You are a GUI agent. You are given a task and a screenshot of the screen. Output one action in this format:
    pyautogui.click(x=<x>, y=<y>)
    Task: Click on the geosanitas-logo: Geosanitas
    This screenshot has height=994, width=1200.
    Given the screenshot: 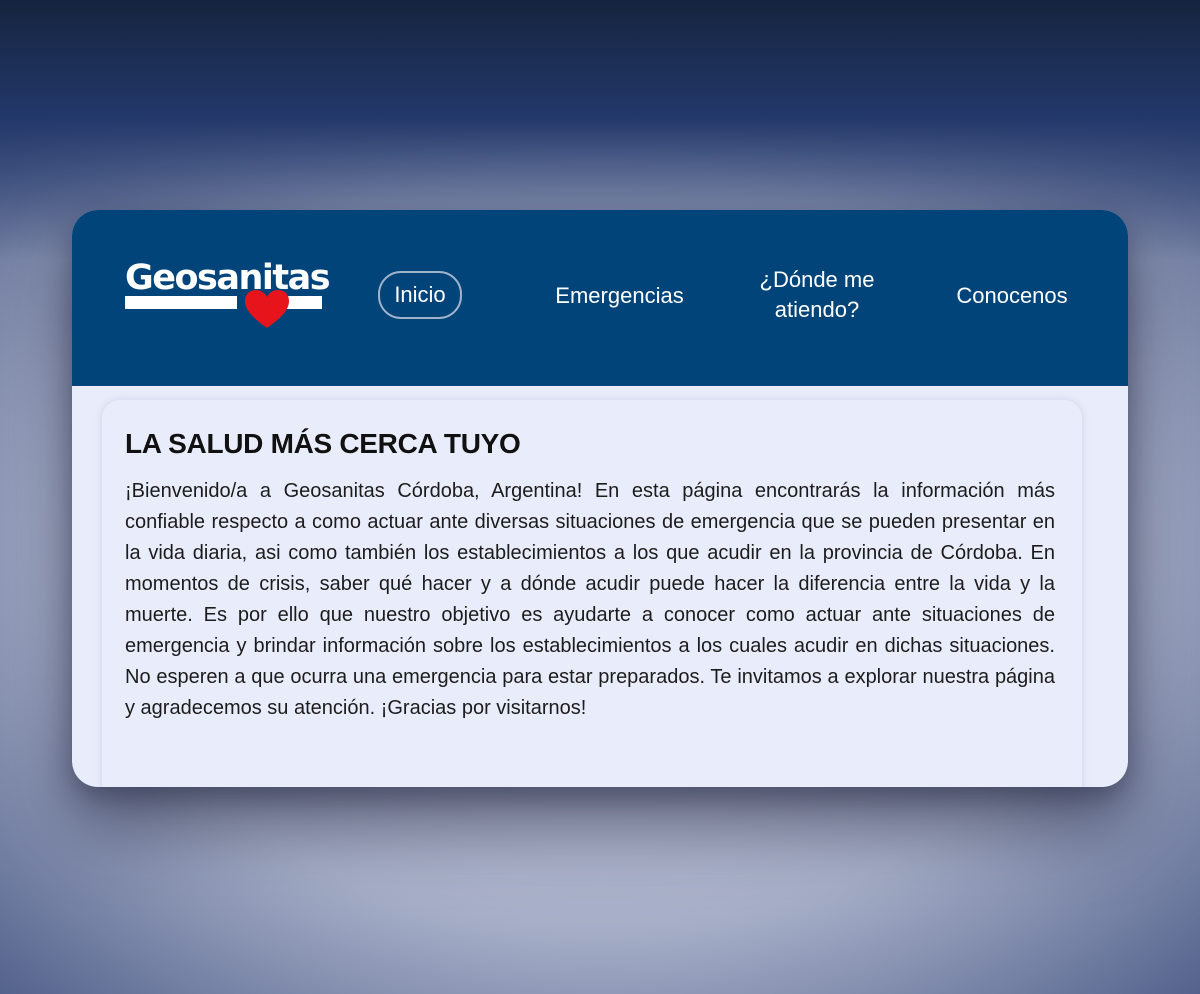 What is the action you would take?
    pyautogui.click(x=228, y=293)
    